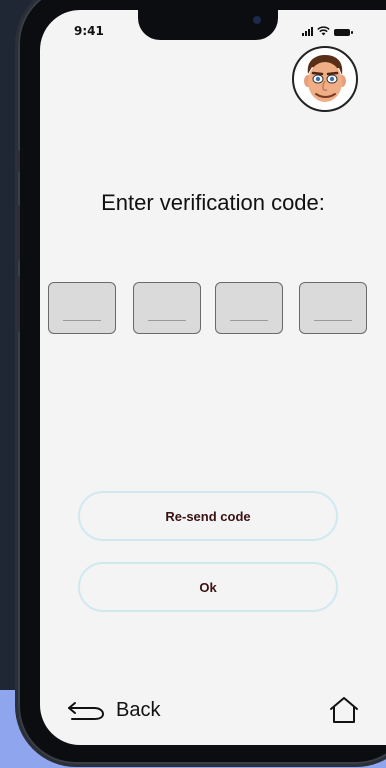 Image resolution: width=386 pixels, height=768 pixels. What do you see at coordinates (307, 31) in the screenshot?
I see `signal-icon` at bounding box center [307, 31].